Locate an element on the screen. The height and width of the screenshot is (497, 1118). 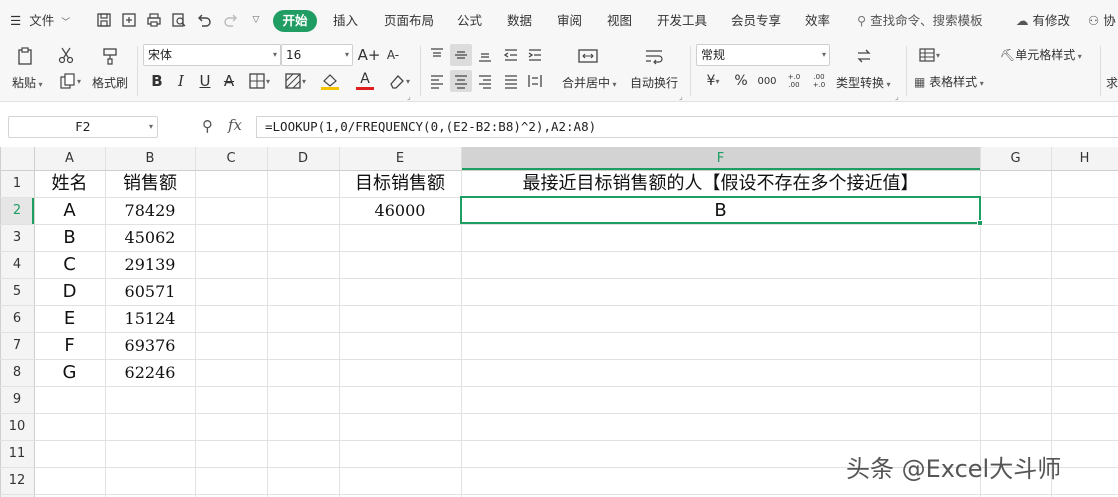
tab-review: 审阅 is located at coordinates (569, 21).